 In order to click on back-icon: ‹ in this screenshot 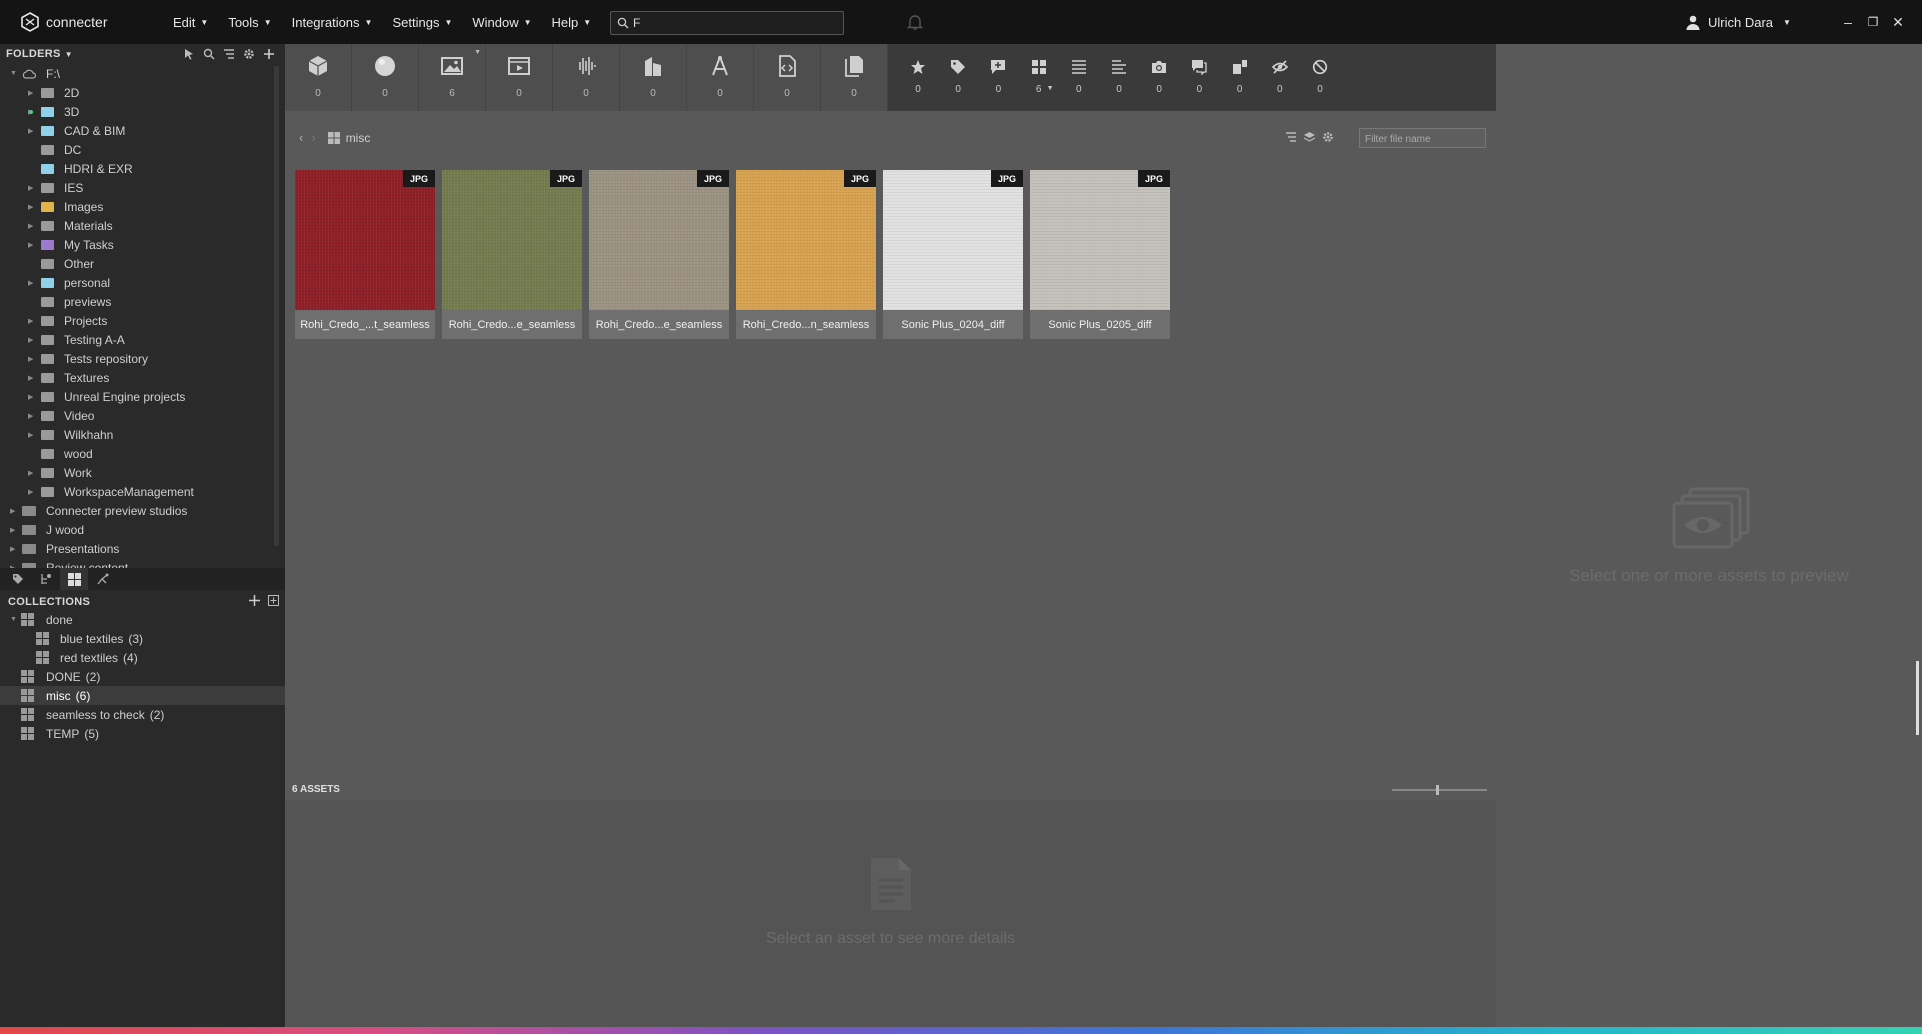, I will do `click(301, 137)`.